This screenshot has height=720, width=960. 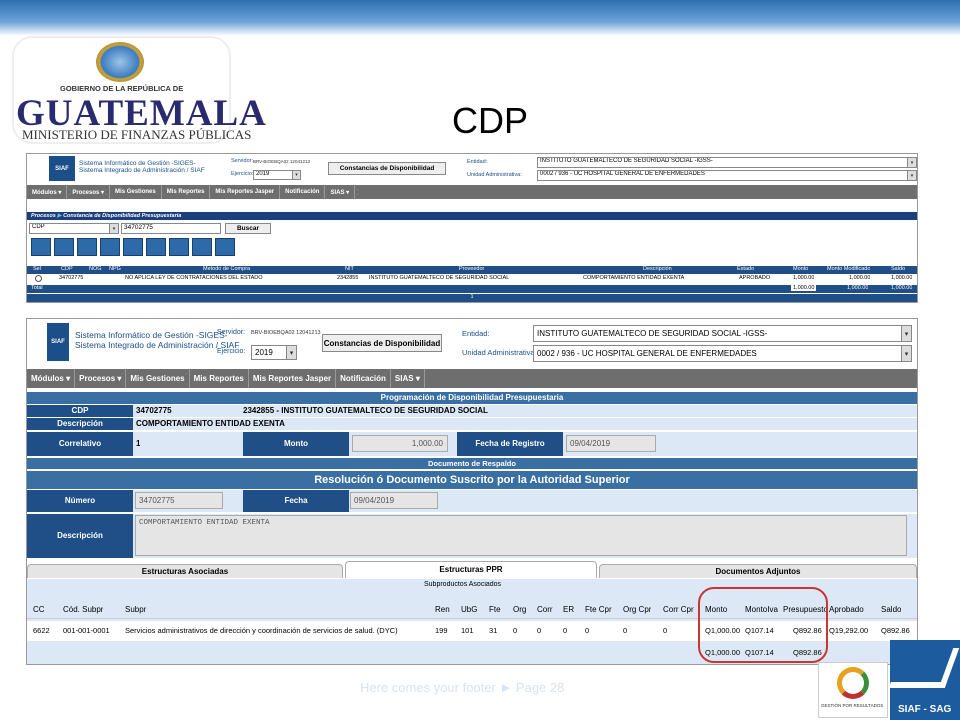 What do you see at coordinates (493, 630) in the screenshot?
I see `cell-fte: 31` at bounding box center [493, 630].